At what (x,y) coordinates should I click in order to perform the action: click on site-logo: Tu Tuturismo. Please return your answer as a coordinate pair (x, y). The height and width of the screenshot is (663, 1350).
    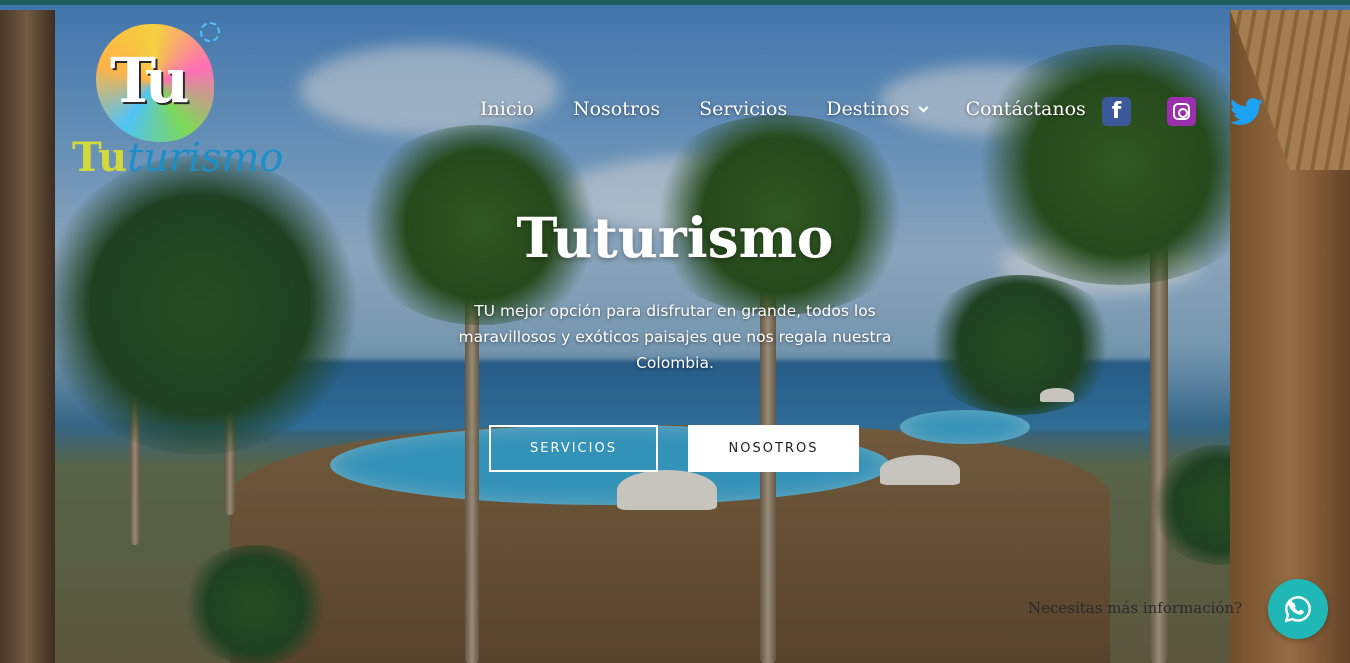
    Looking at the image, I should click on (177, 109).